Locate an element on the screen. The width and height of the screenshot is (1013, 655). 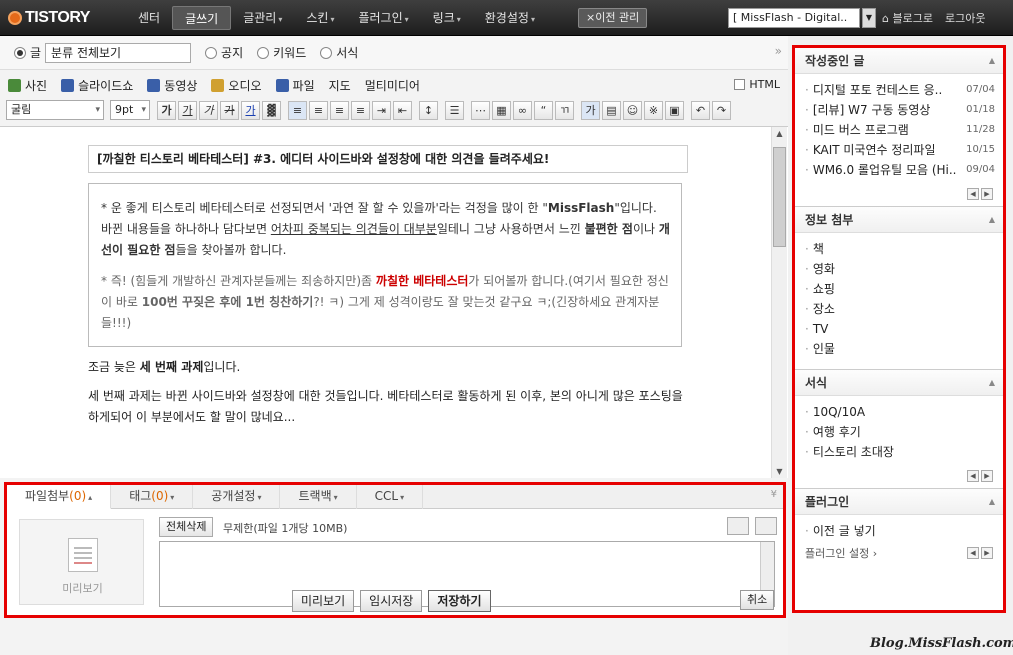
nav-item-4: 플러그인 ▾ is located at coordinates (383, 18).